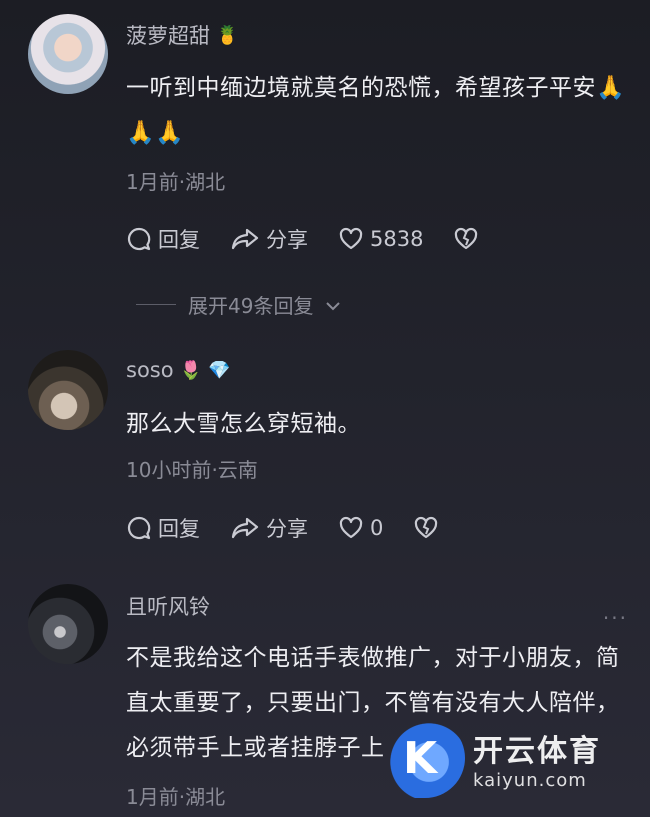  Describe the element at coordinates (376, 110) in the screenshot. I see `comment-text: 一听到中缅边境就莫名的恐慌，希望孩子平安🙏🙏🙏` at that location.